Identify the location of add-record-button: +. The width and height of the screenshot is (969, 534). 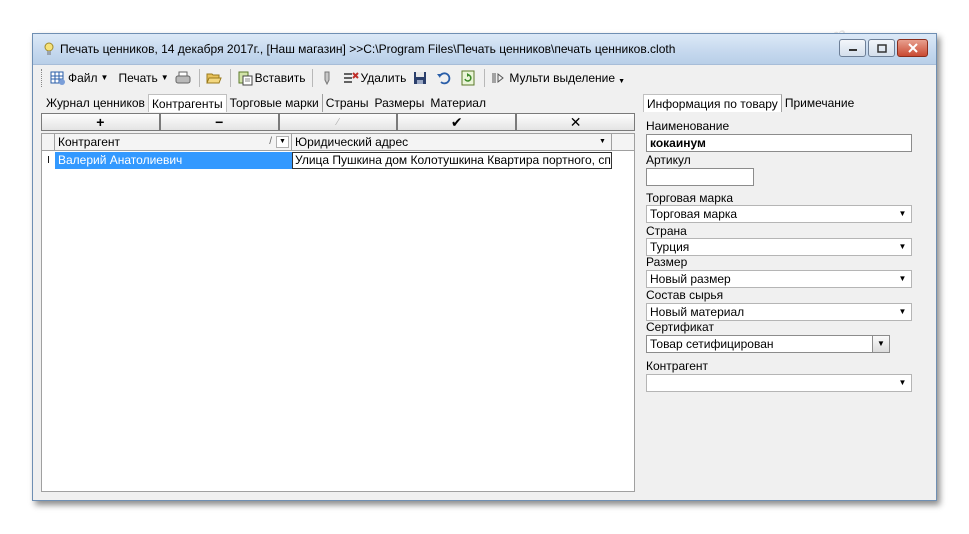
(100, 122).